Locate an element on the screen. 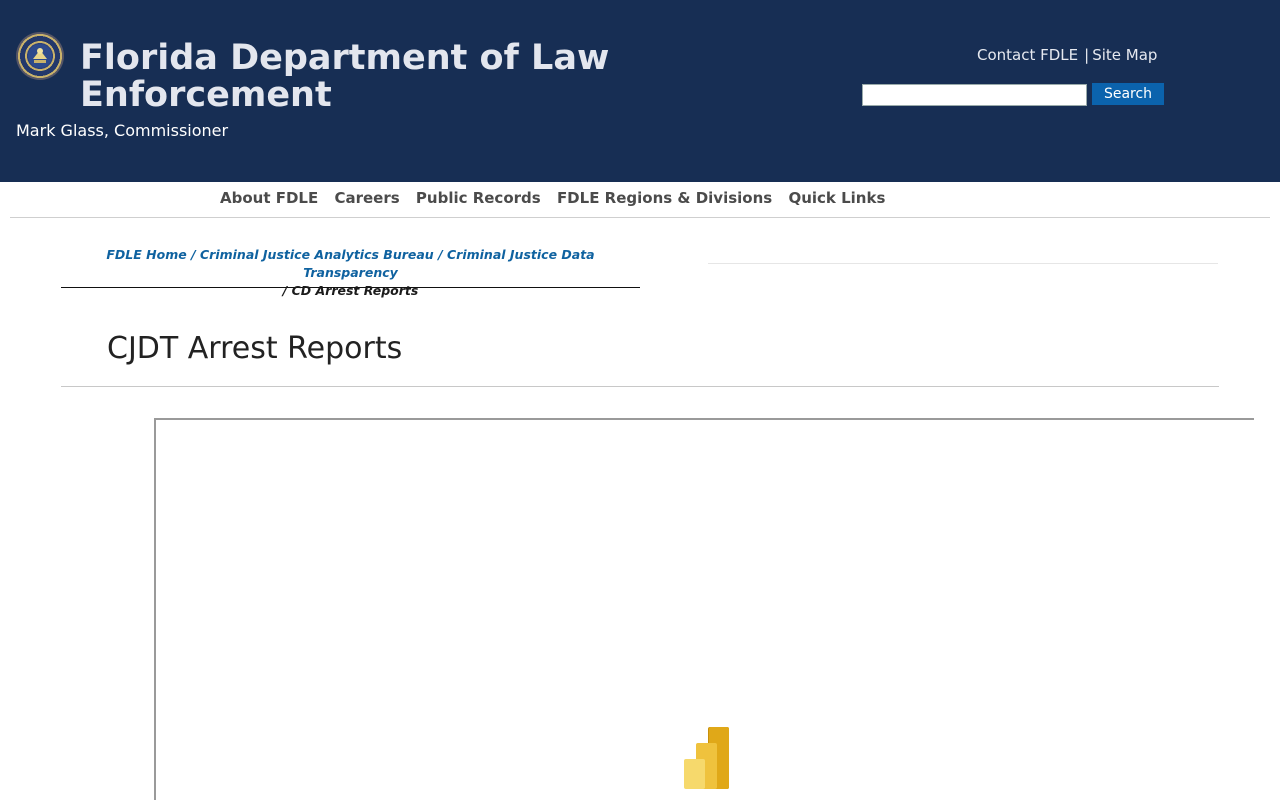 Image resolution: width=1280 pixels, height=800 pixels. power-bi-icon is located at coordinates (707, 758).